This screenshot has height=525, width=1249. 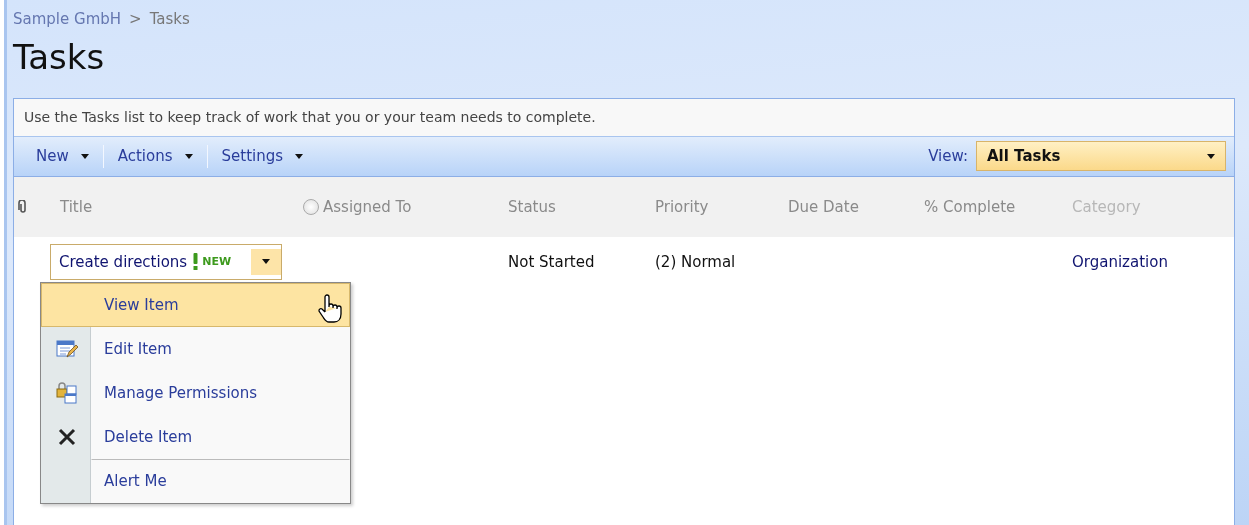 What do you see at coordinates (195, 393) in the screenshot?
I see `menu-item: Manage Permissions` at bounding box center [195, 393].